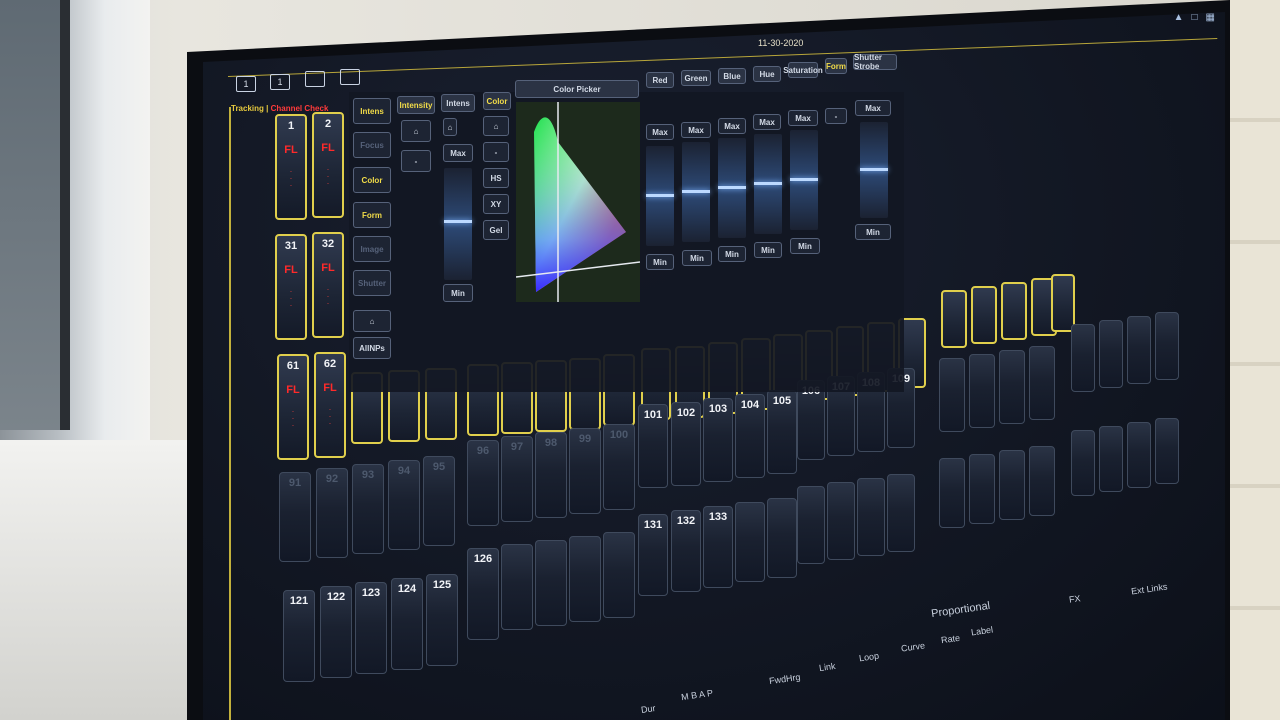 This screenshot has height=720, width=1280. Describe the element at coordinates (483, 483) in the screenshot. I see `channel-tile: 96` at that location.